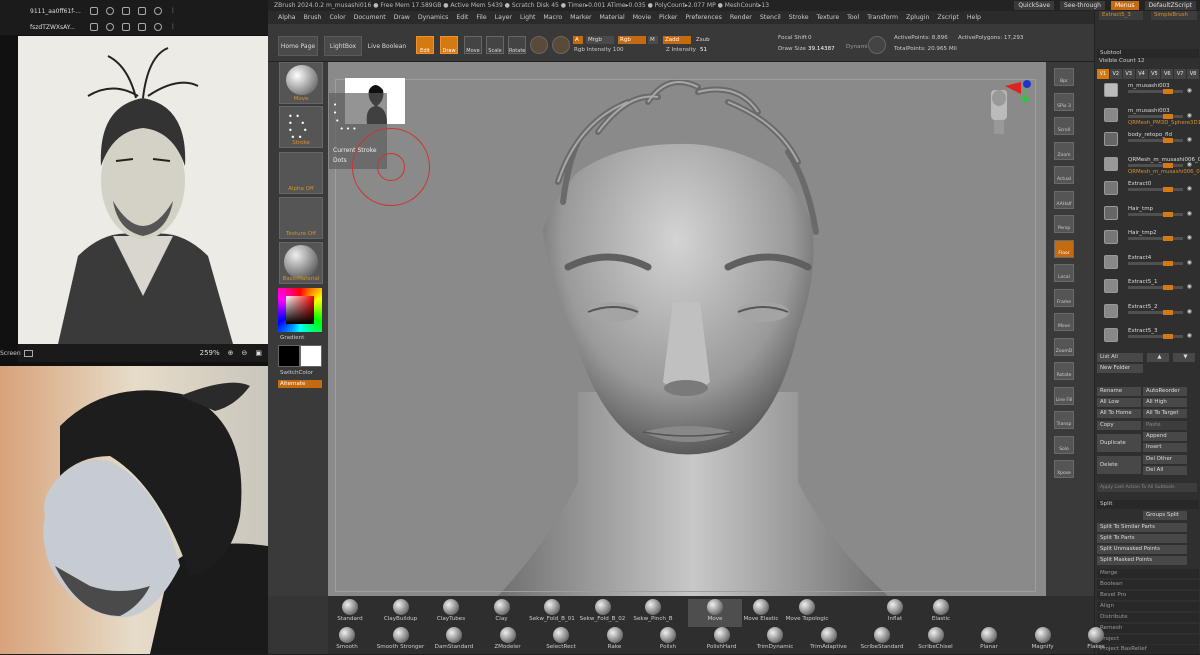  Describe the element at coordinates (1148, 606) in the screenshot. I see `align-section: Align` at that location.